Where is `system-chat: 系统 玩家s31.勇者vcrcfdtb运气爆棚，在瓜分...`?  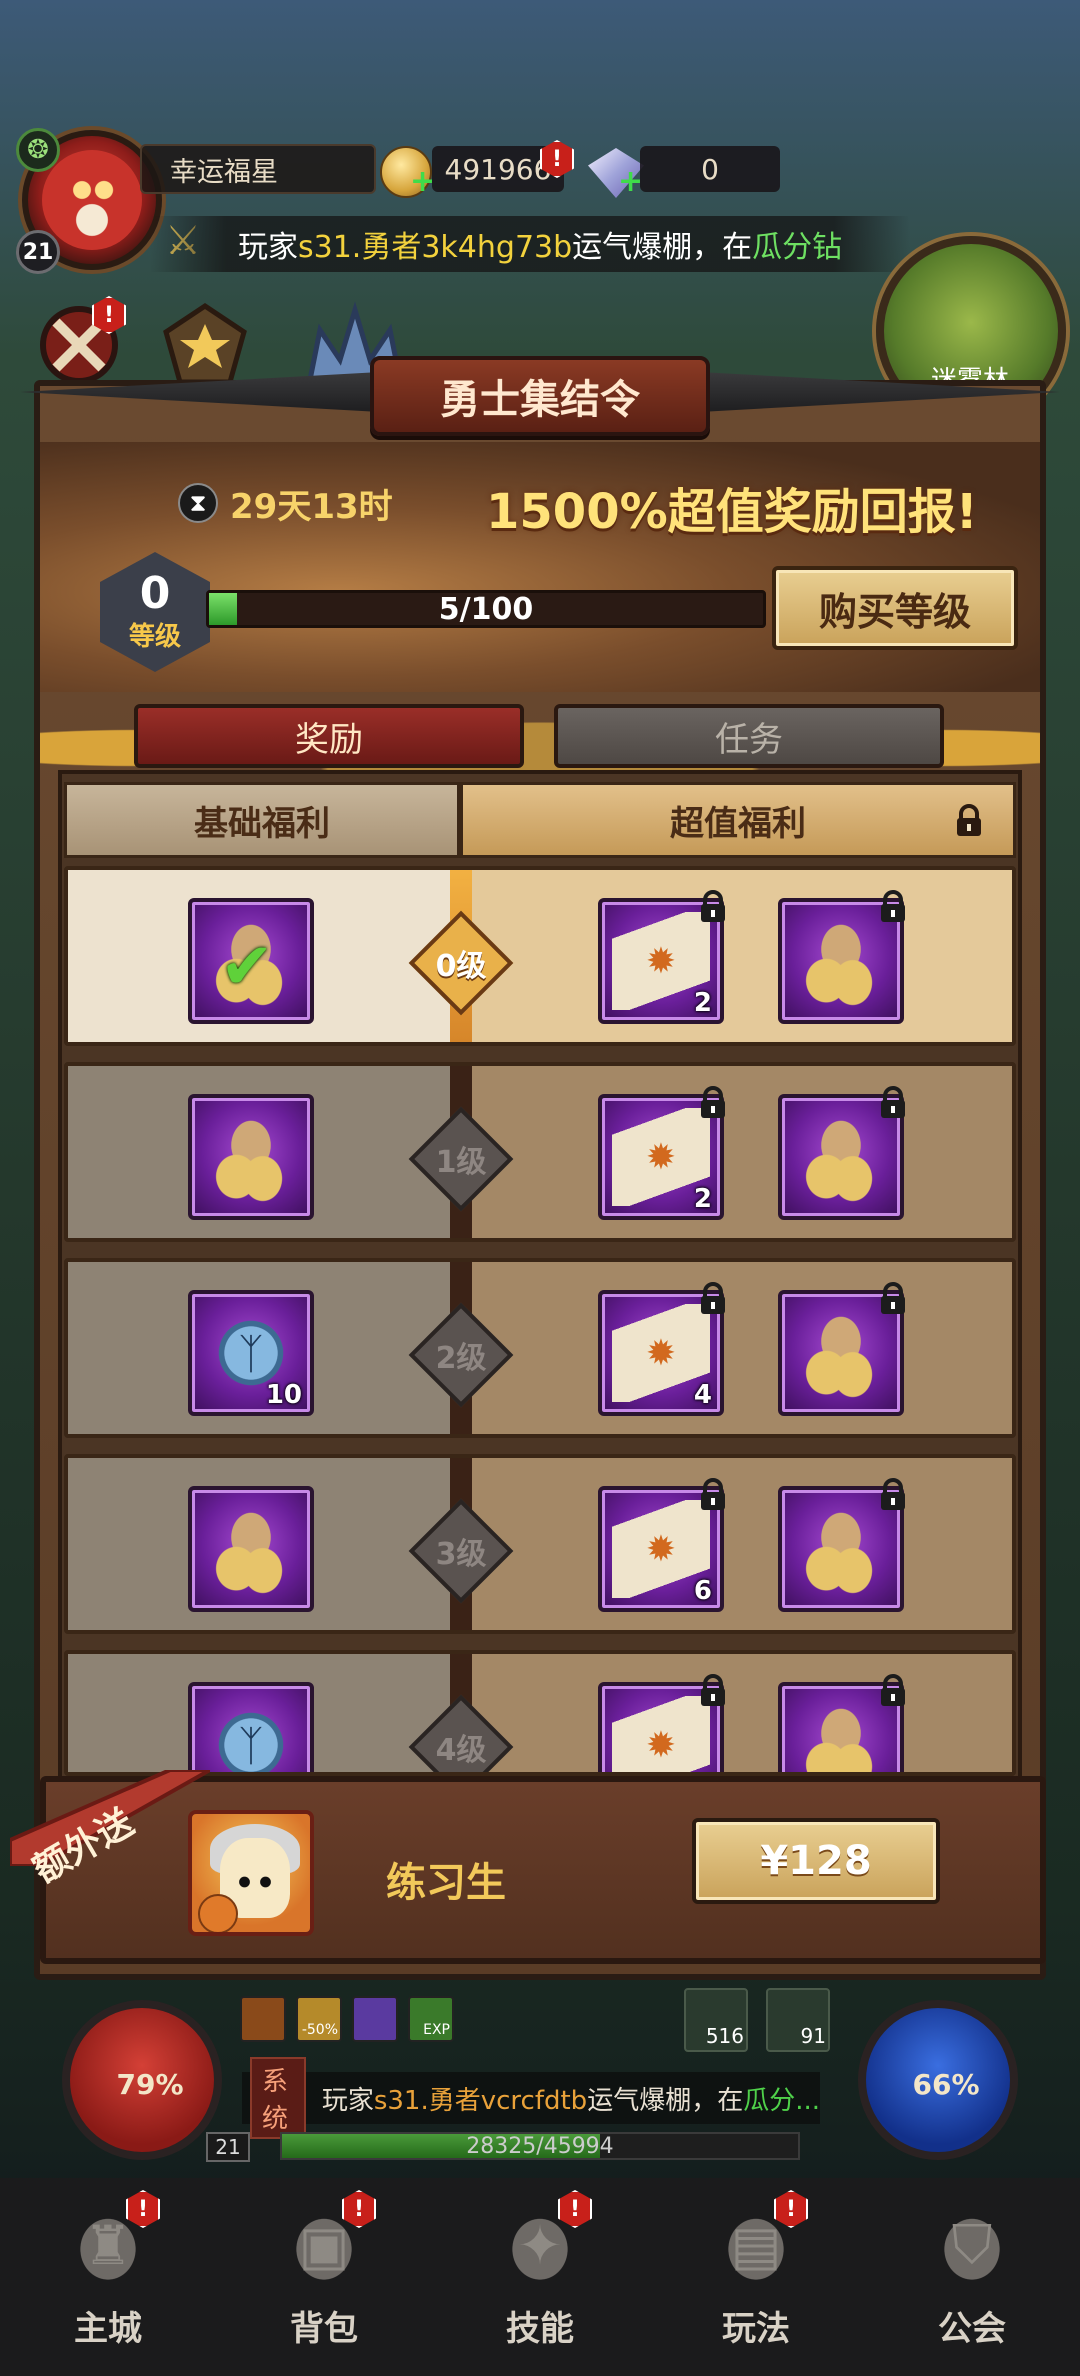
system-chat: 系统 玩家s31.勇者vcrcfdtb运气爆棚，在瓜分... is located at coordinates (531, 2098).